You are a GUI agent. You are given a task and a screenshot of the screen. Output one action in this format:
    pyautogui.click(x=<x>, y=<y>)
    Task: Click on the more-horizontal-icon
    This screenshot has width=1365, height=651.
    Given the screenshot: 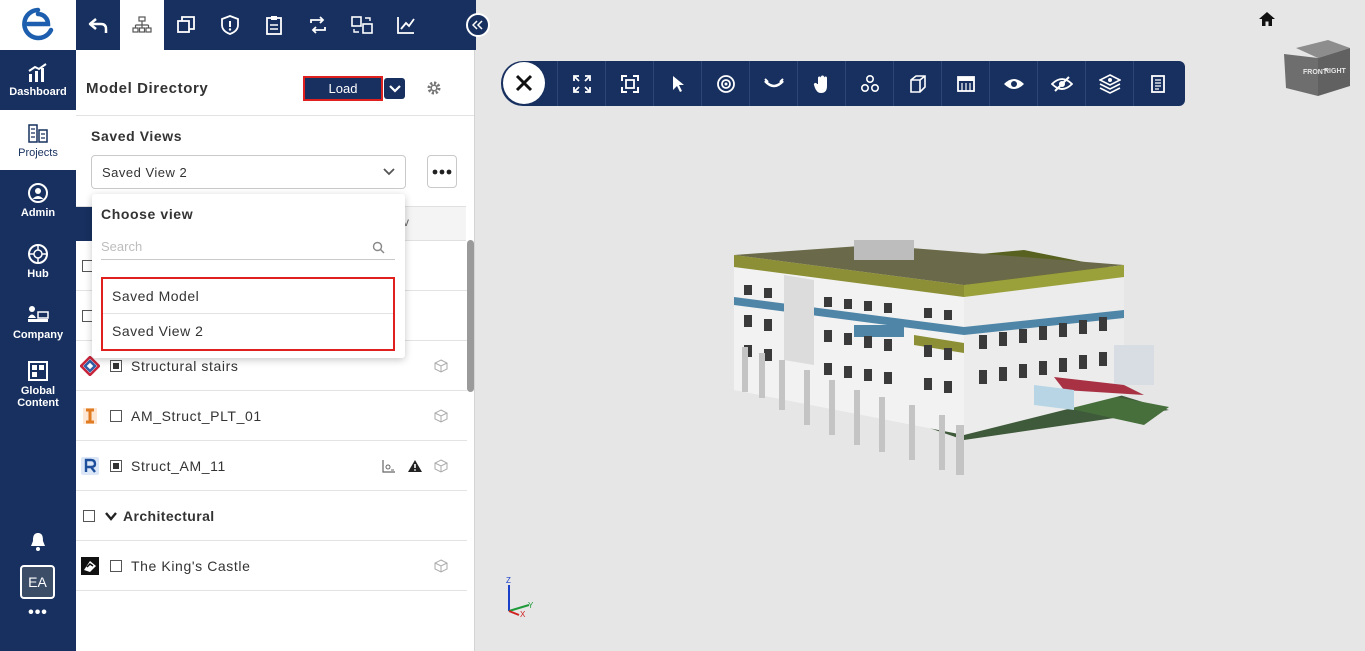 What is the action you would take?
    pyautogui.click(x=442, y=171)
    